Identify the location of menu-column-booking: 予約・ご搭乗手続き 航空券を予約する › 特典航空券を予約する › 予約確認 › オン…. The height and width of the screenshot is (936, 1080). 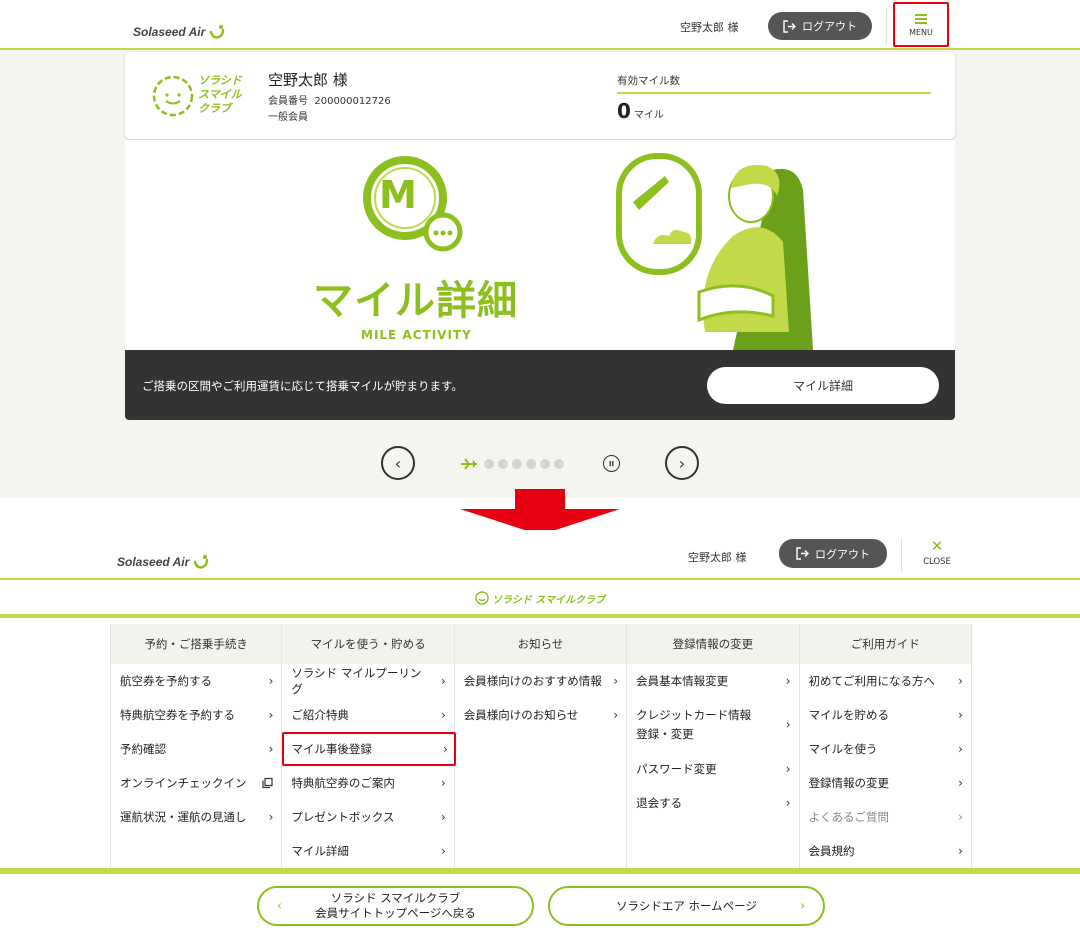
(196, 746).